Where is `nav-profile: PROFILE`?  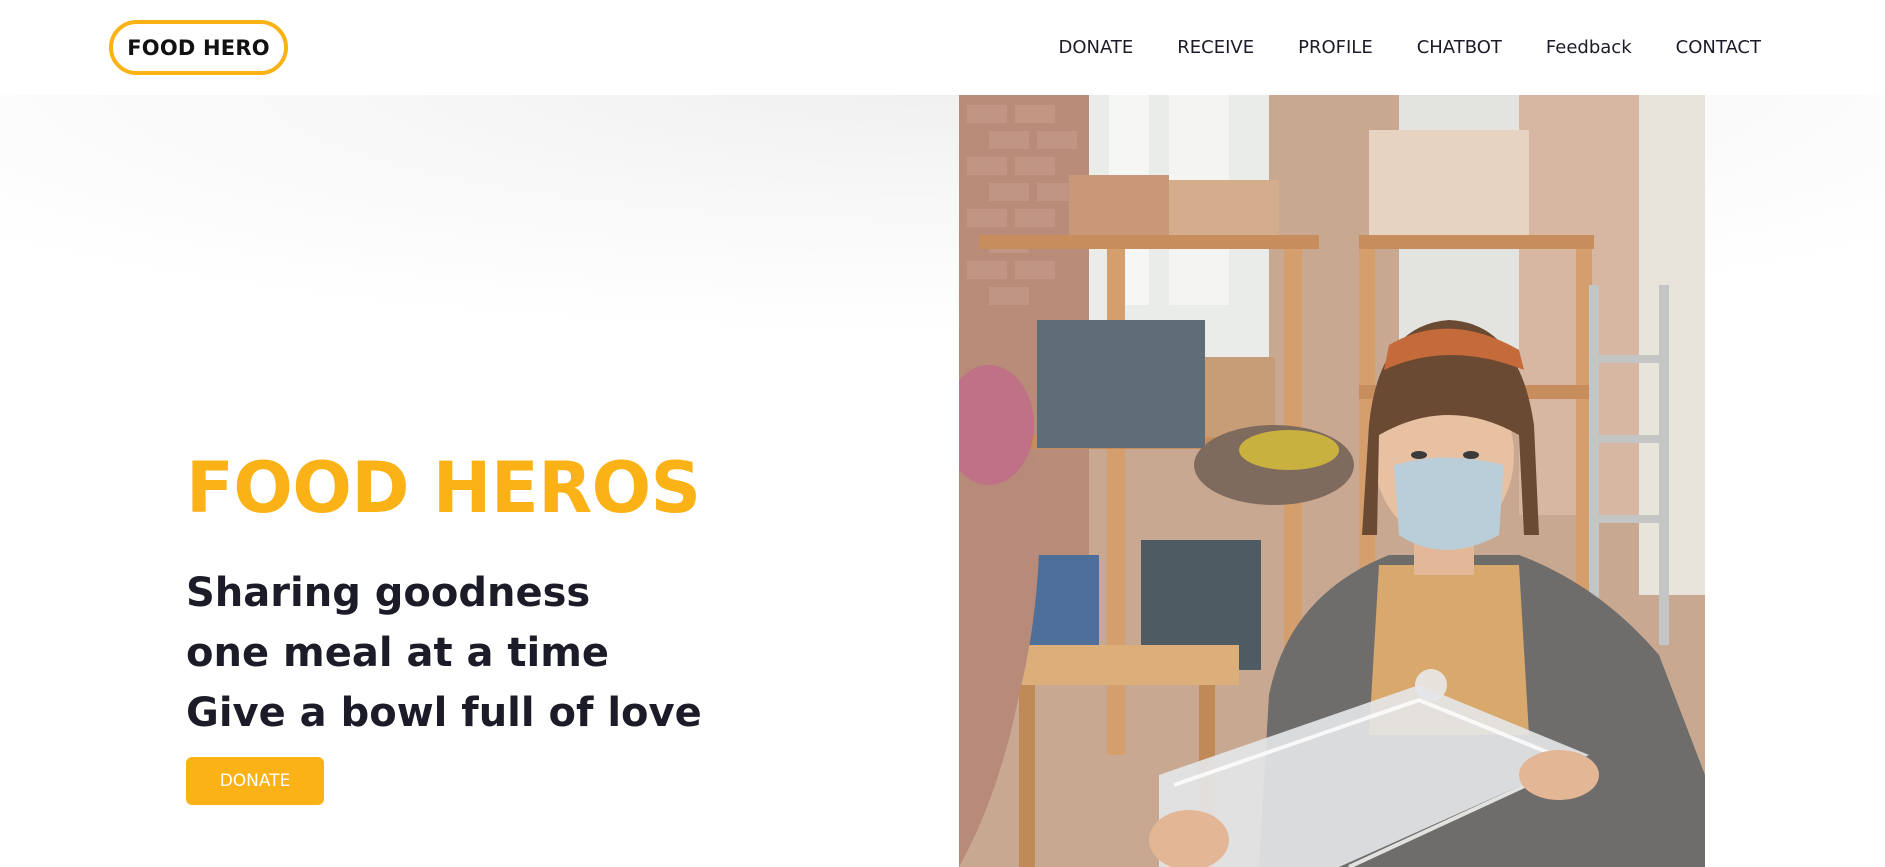
nav-profile: PROFILE is located at coordinates (1335, 48).